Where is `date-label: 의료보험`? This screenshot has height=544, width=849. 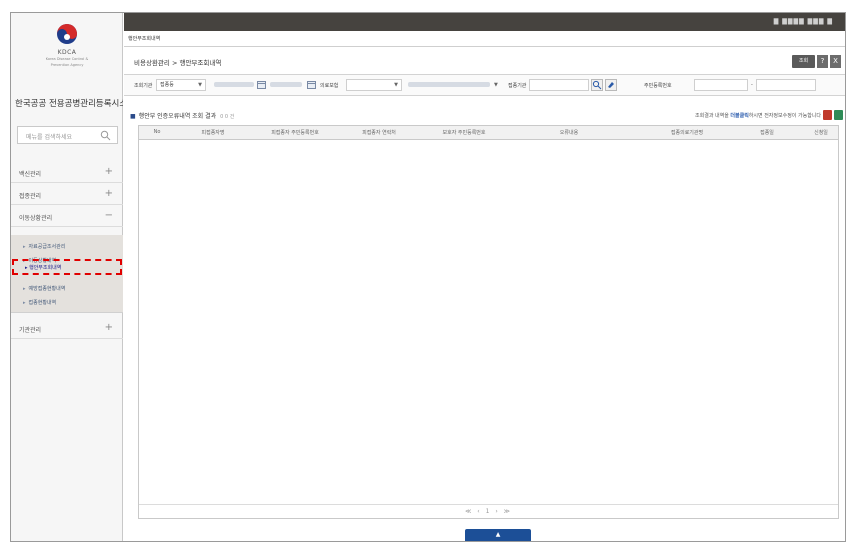
date-label: 의료보험 is located at coordinates (329, 86).